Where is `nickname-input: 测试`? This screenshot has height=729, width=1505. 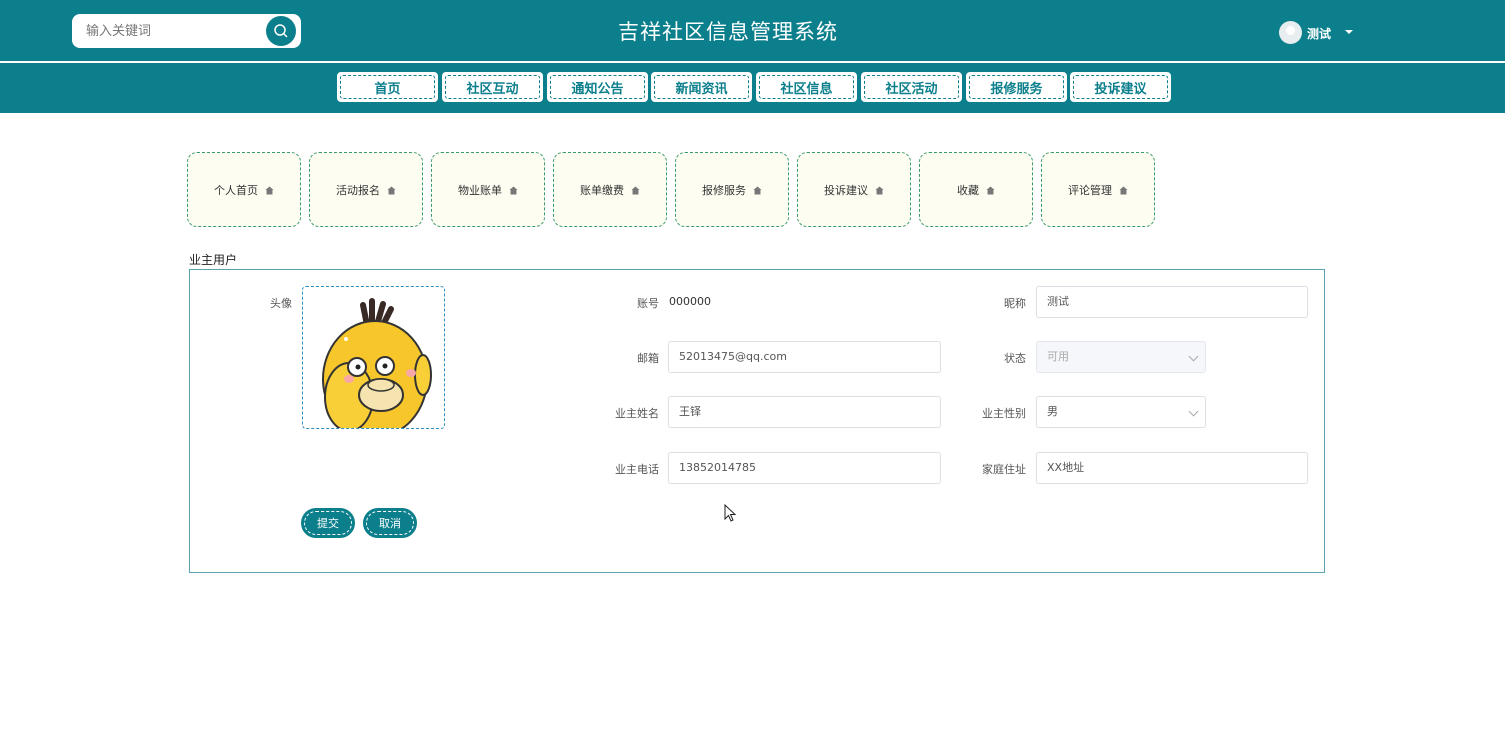
nickname-input: 测试 is located at coordinates (1172, 302).